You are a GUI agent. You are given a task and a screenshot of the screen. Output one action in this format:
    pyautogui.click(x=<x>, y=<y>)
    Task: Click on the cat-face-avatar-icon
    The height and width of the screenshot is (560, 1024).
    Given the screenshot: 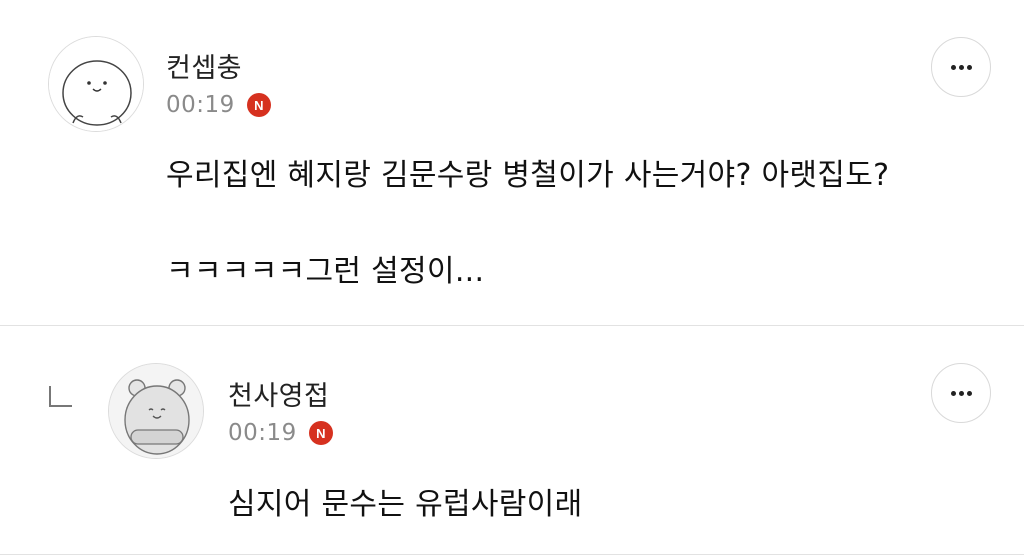 What is the action you would take?
    pyautogui.click(x=96, y=84)
    